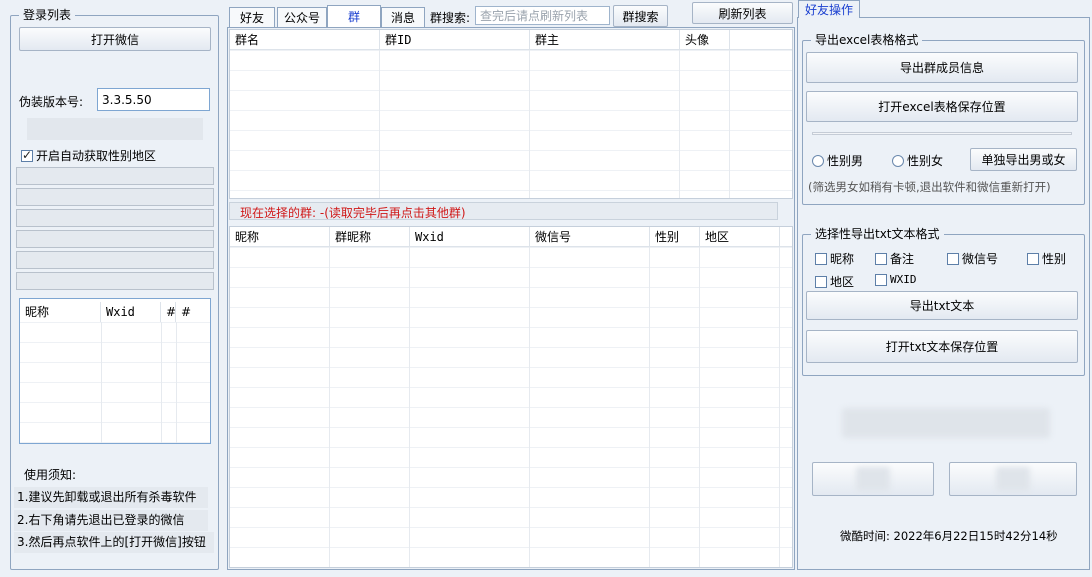  Describe the element at coordinates (842, 259) in the screenshot. I see `txt-option-label: 昵称` at that location.